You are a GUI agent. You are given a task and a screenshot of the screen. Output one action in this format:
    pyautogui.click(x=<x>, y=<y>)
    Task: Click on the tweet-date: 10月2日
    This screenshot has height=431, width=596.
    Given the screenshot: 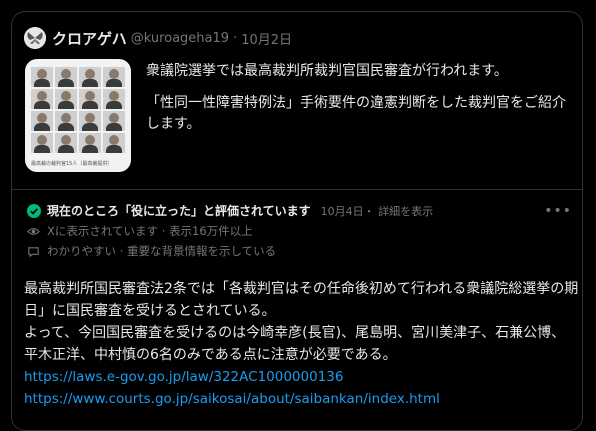 What is the action you would take?
    pyautogui.click(x=266, y=38)
    